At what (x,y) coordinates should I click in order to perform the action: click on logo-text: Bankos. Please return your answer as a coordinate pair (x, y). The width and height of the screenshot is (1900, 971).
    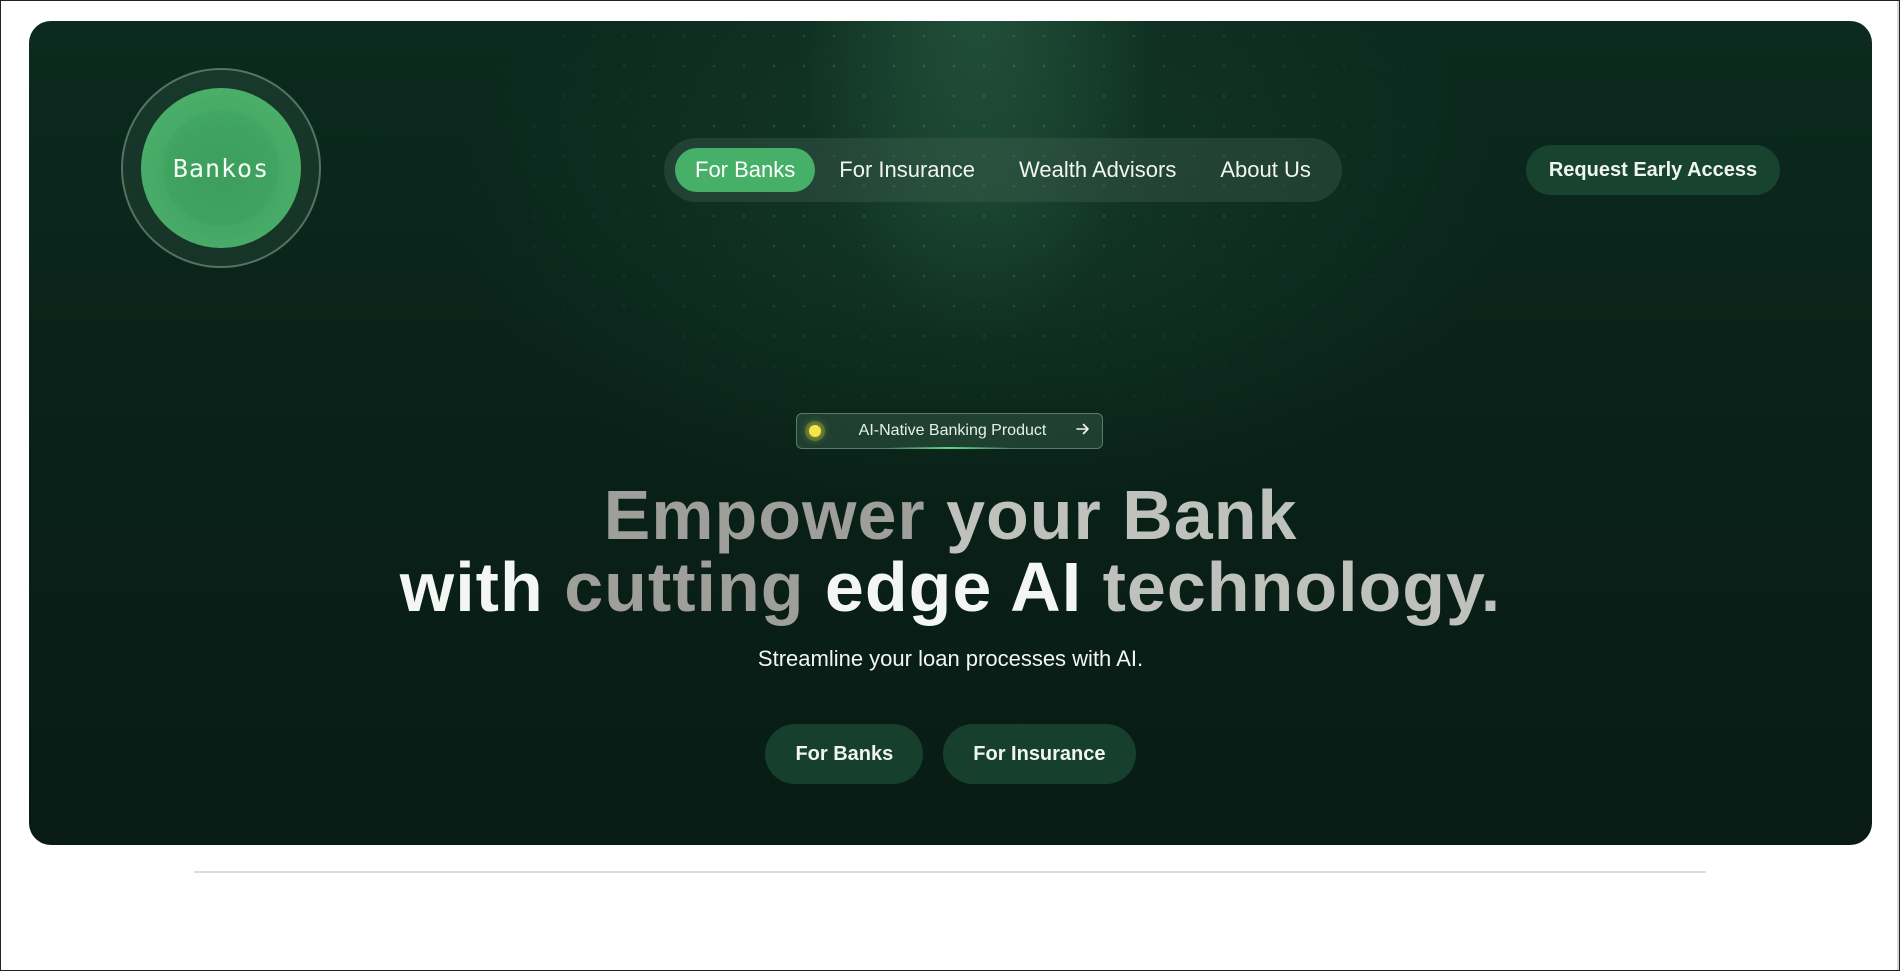
    Looking at the image, I should click on (221, 168).